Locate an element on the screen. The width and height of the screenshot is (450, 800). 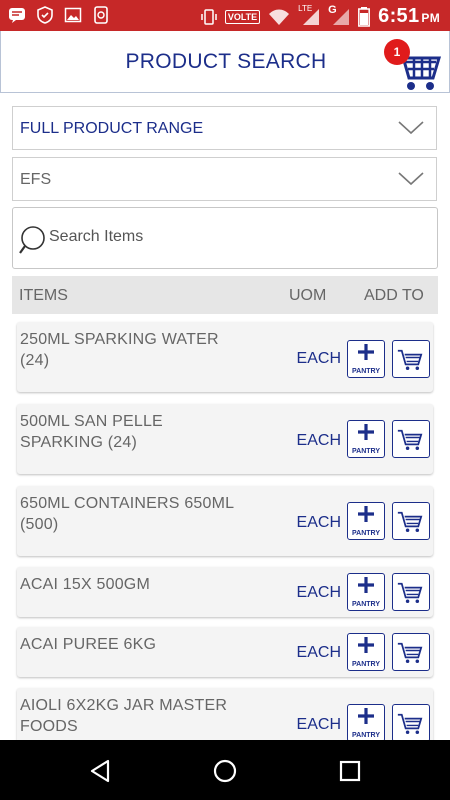
supplier-select: EFS is located at coordinates (224, 179).